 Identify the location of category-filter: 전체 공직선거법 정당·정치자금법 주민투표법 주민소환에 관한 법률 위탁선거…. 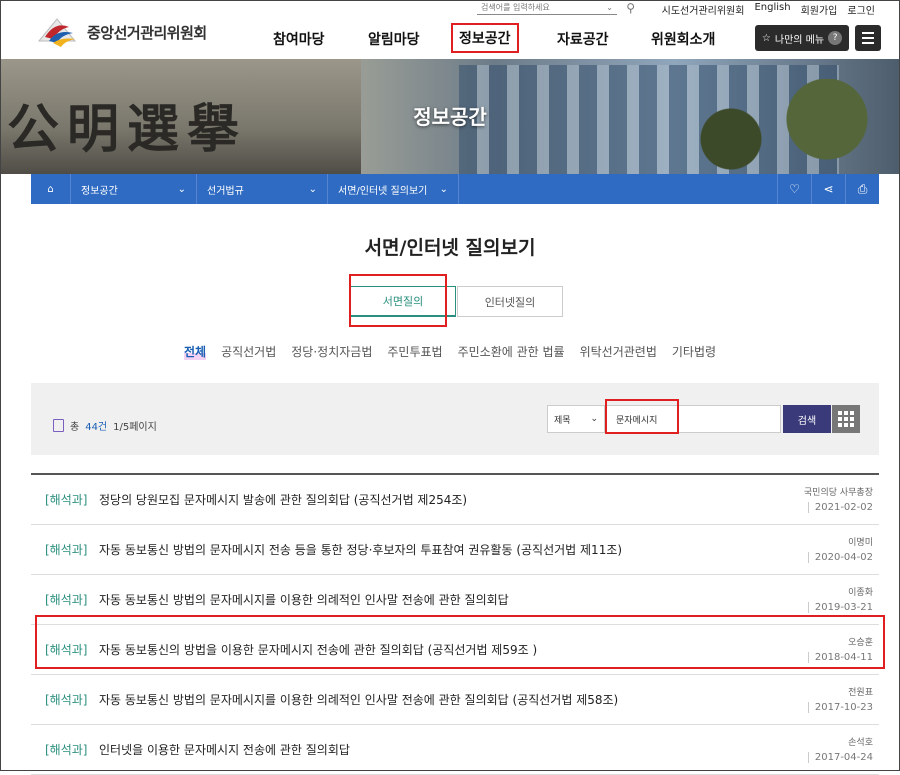
(450, 351).